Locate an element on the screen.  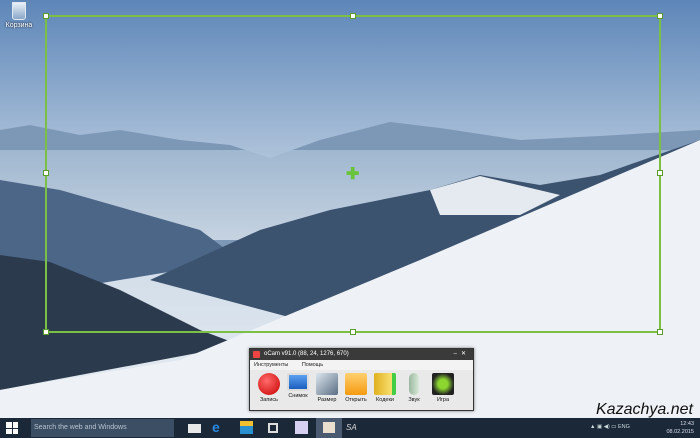
minimize-button: – is located at coordinates (457, 354).